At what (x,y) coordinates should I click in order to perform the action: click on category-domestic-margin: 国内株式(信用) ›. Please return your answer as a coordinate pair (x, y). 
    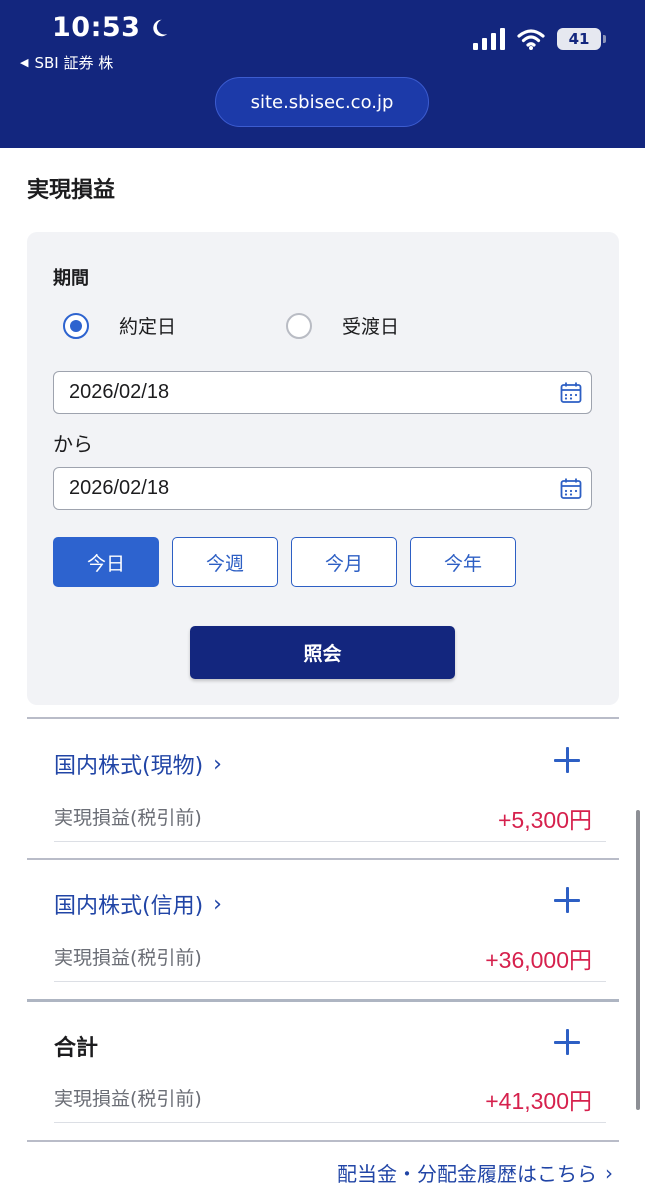
    Looking at the image, I should click on (138, 904).